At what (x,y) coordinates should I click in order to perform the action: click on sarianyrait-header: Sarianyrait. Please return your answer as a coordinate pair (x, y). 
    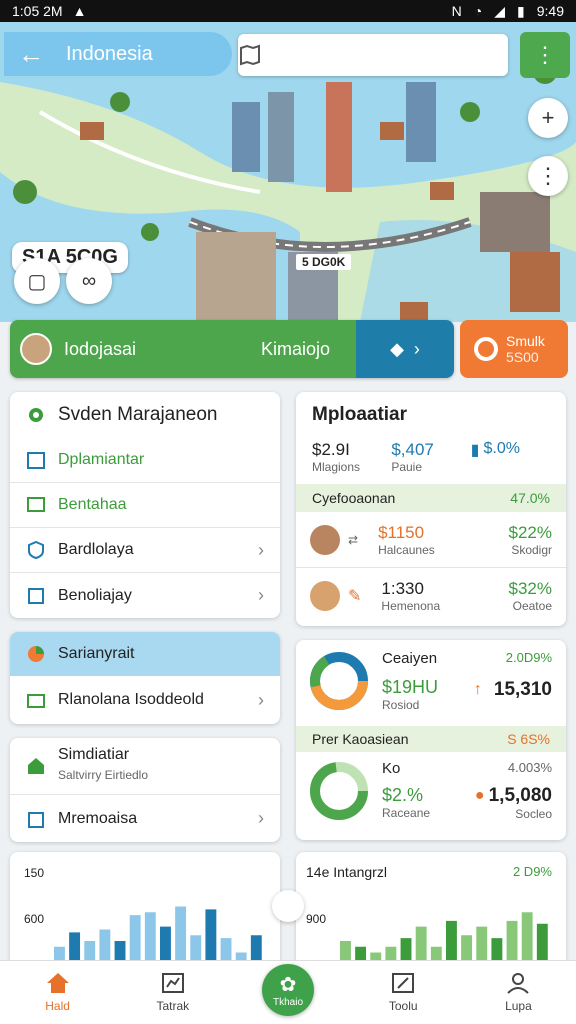
    Looking at the image, I should click on (145, 654).